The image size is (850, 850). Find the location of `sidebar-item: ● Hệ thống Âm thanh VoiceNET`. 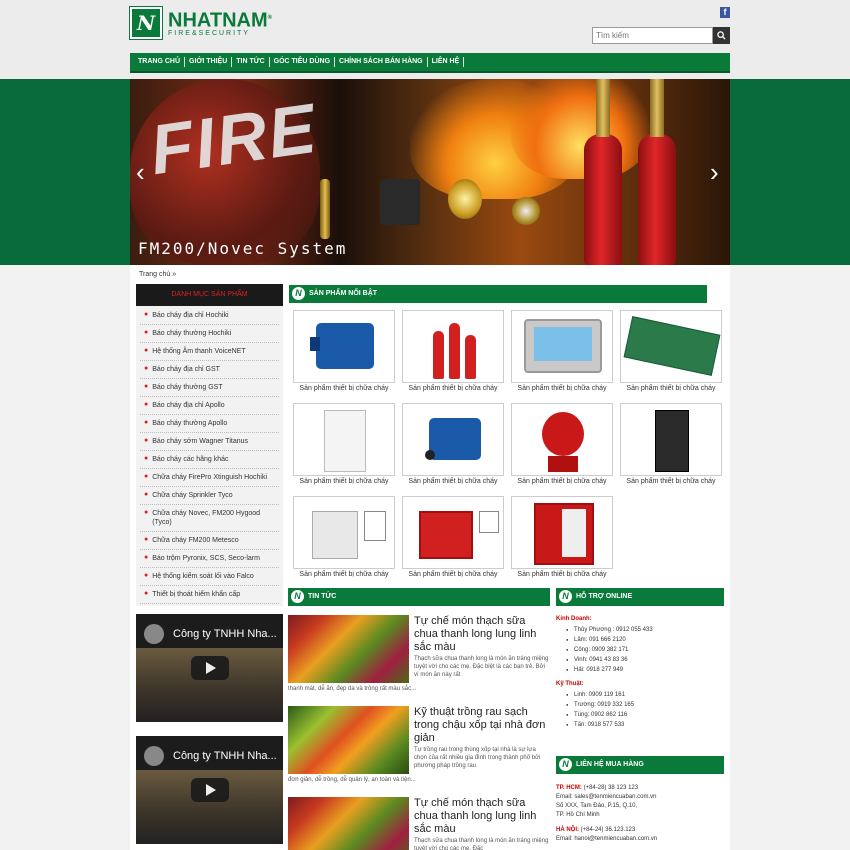

sidebar-item: ● Hệ thống Âm thanh VoiceNET is located at coordinates (209, 352).